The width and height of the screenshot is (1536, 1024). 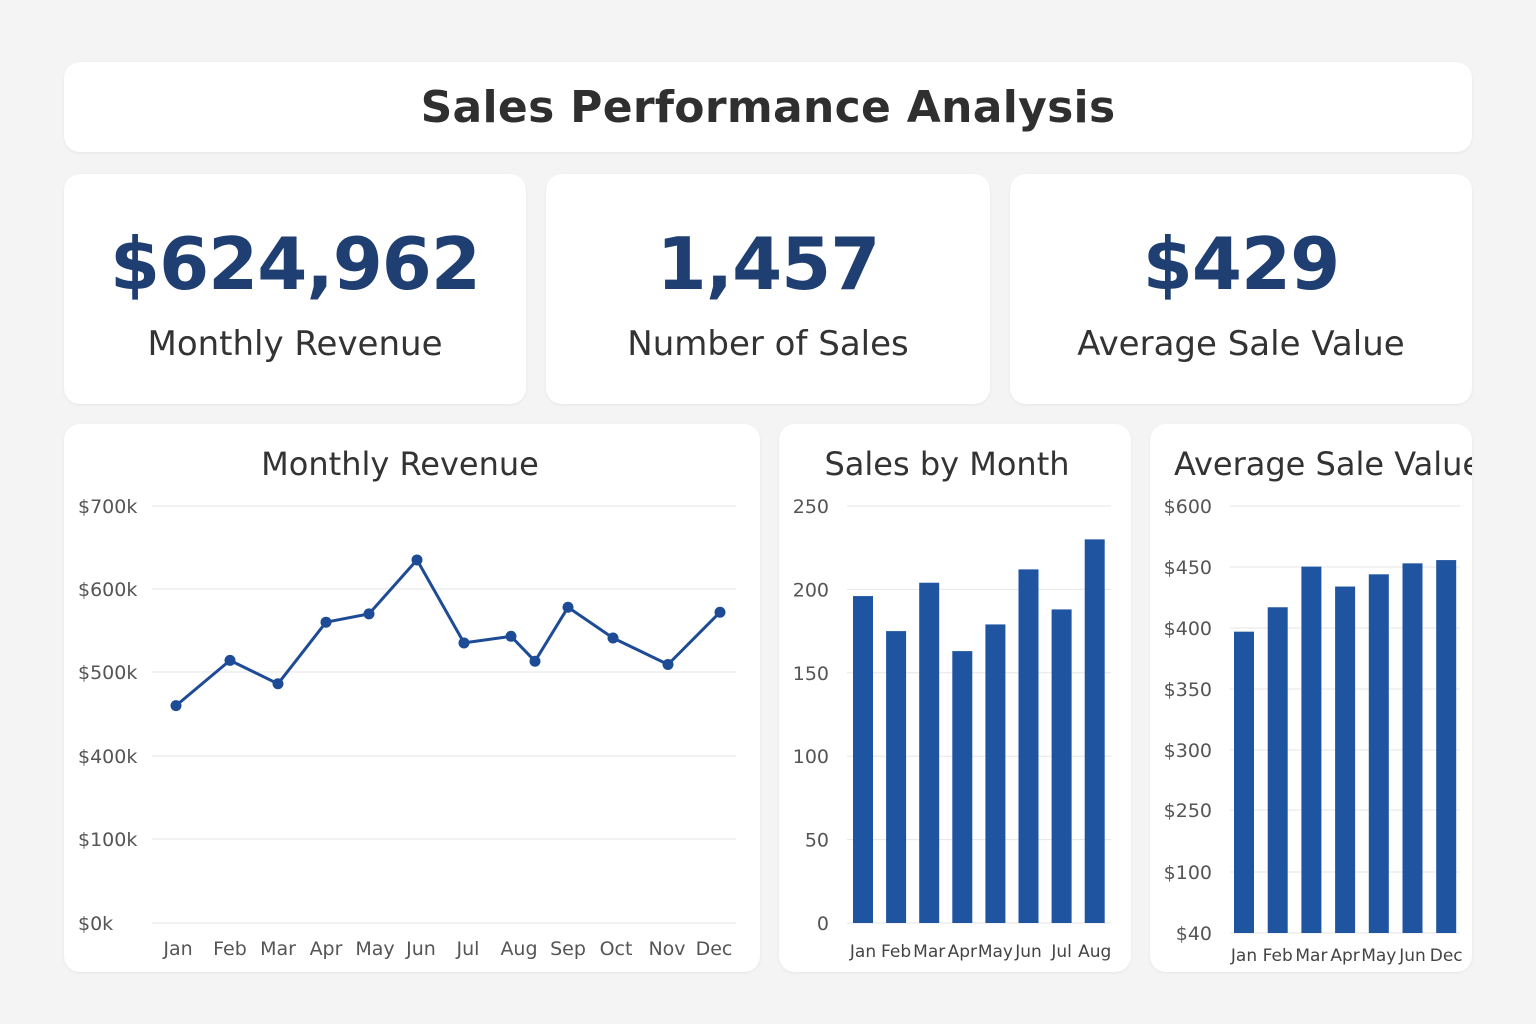 I want to click on x-tick-label: Sep, so click(x=568, y=949).